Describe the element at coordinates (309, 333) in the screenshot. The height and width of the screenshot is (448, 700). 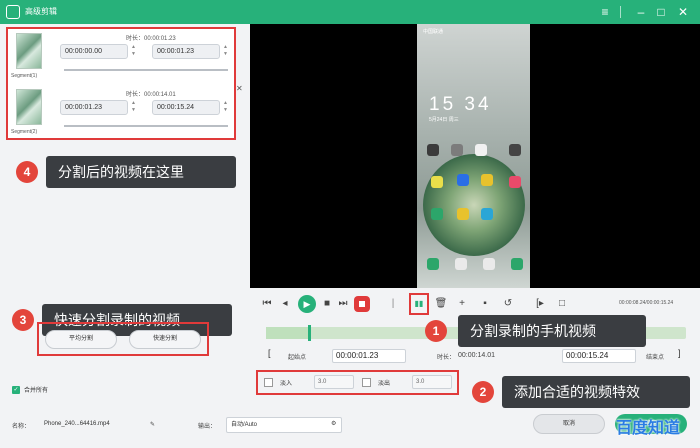
I see `timeline-playhead` at that location.